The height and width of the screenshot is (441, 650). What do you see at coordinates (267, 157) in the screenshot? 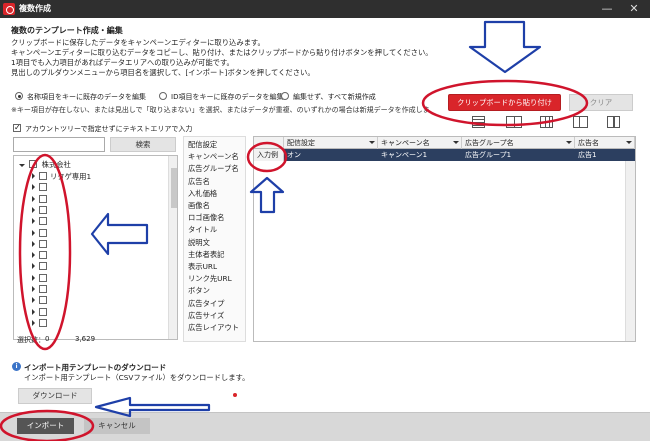
I see `highlight-row-label-ellipse` at bounding box center [267, 157].